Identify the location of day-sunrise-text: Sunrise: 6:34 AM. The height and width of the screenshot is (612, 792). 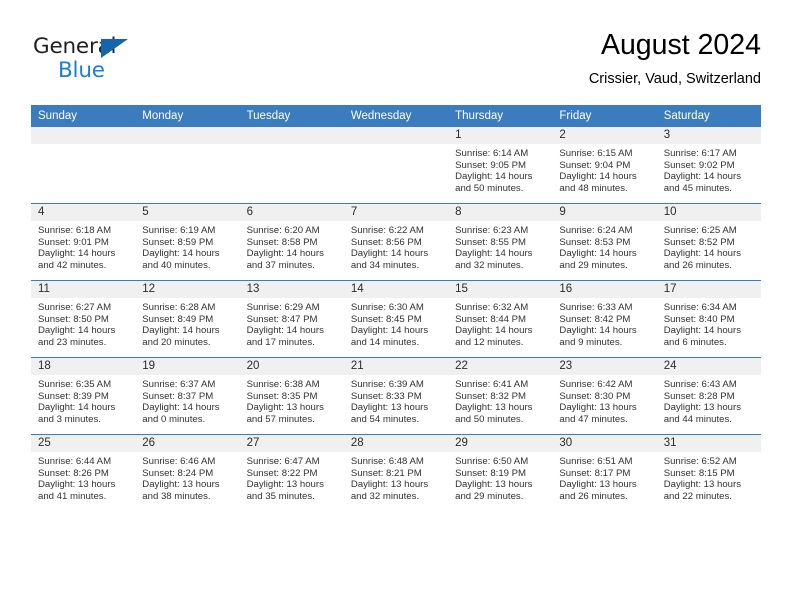
(700, 307).